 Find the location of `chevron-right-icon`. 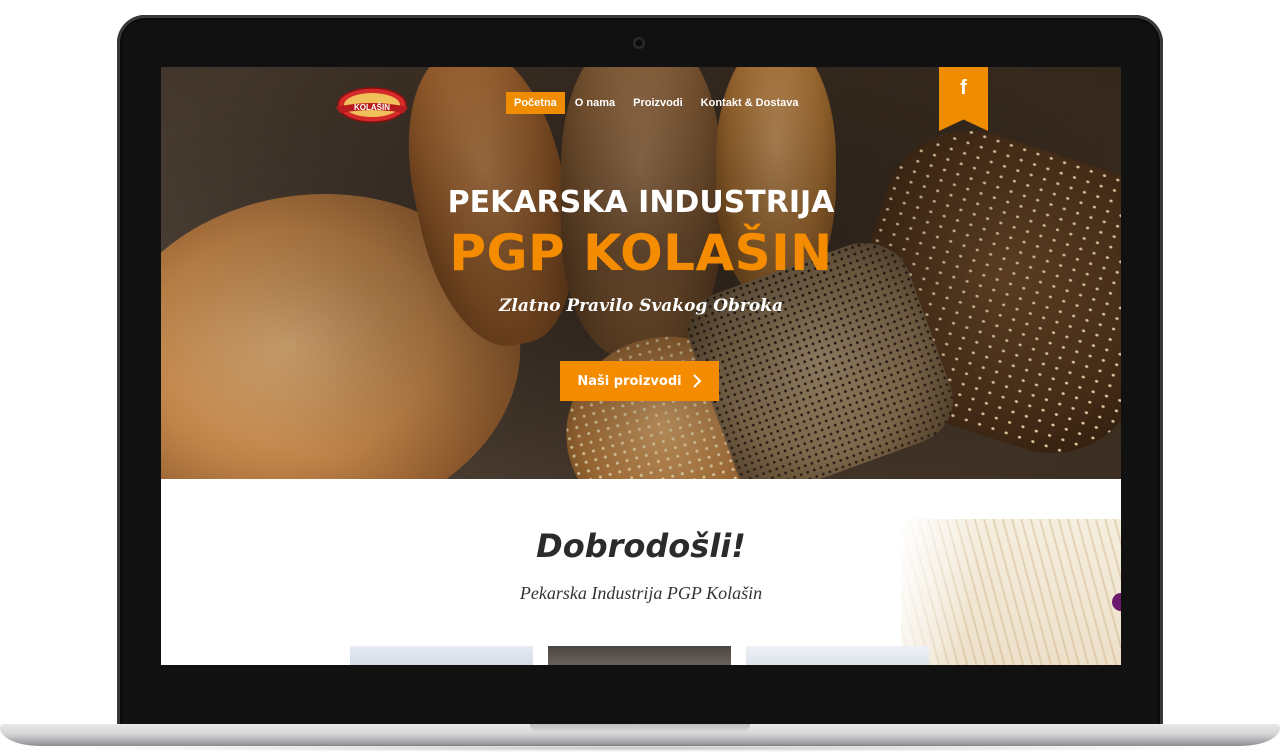

chevron-right-icon is located at coordinates (697, 381).